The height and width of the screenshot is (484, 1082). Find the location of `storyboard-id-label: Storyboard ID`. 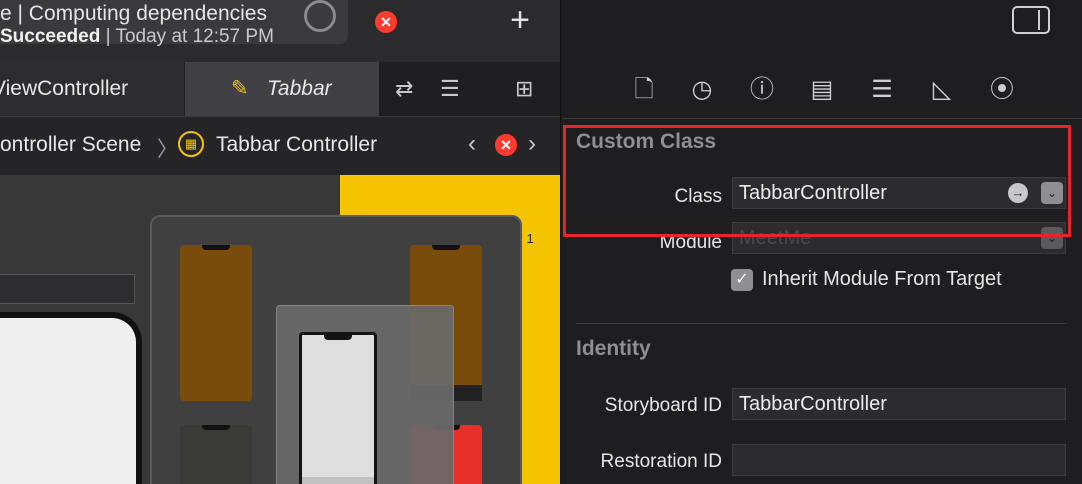

storyboard-id-label: Storyboard ID is located at coordinates (663, 405).